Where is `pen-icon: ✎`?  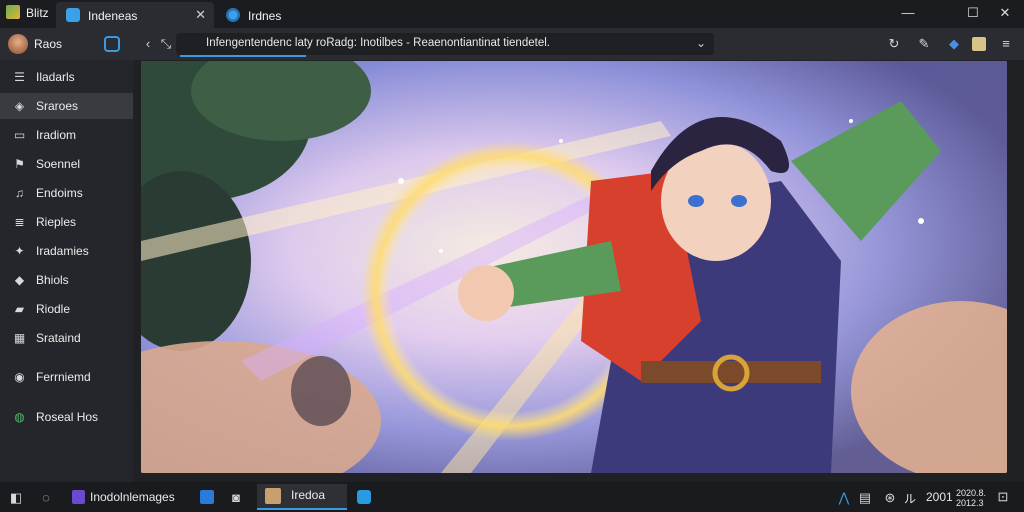 pen-icon: ✎ is located at coordinates (924, 44).